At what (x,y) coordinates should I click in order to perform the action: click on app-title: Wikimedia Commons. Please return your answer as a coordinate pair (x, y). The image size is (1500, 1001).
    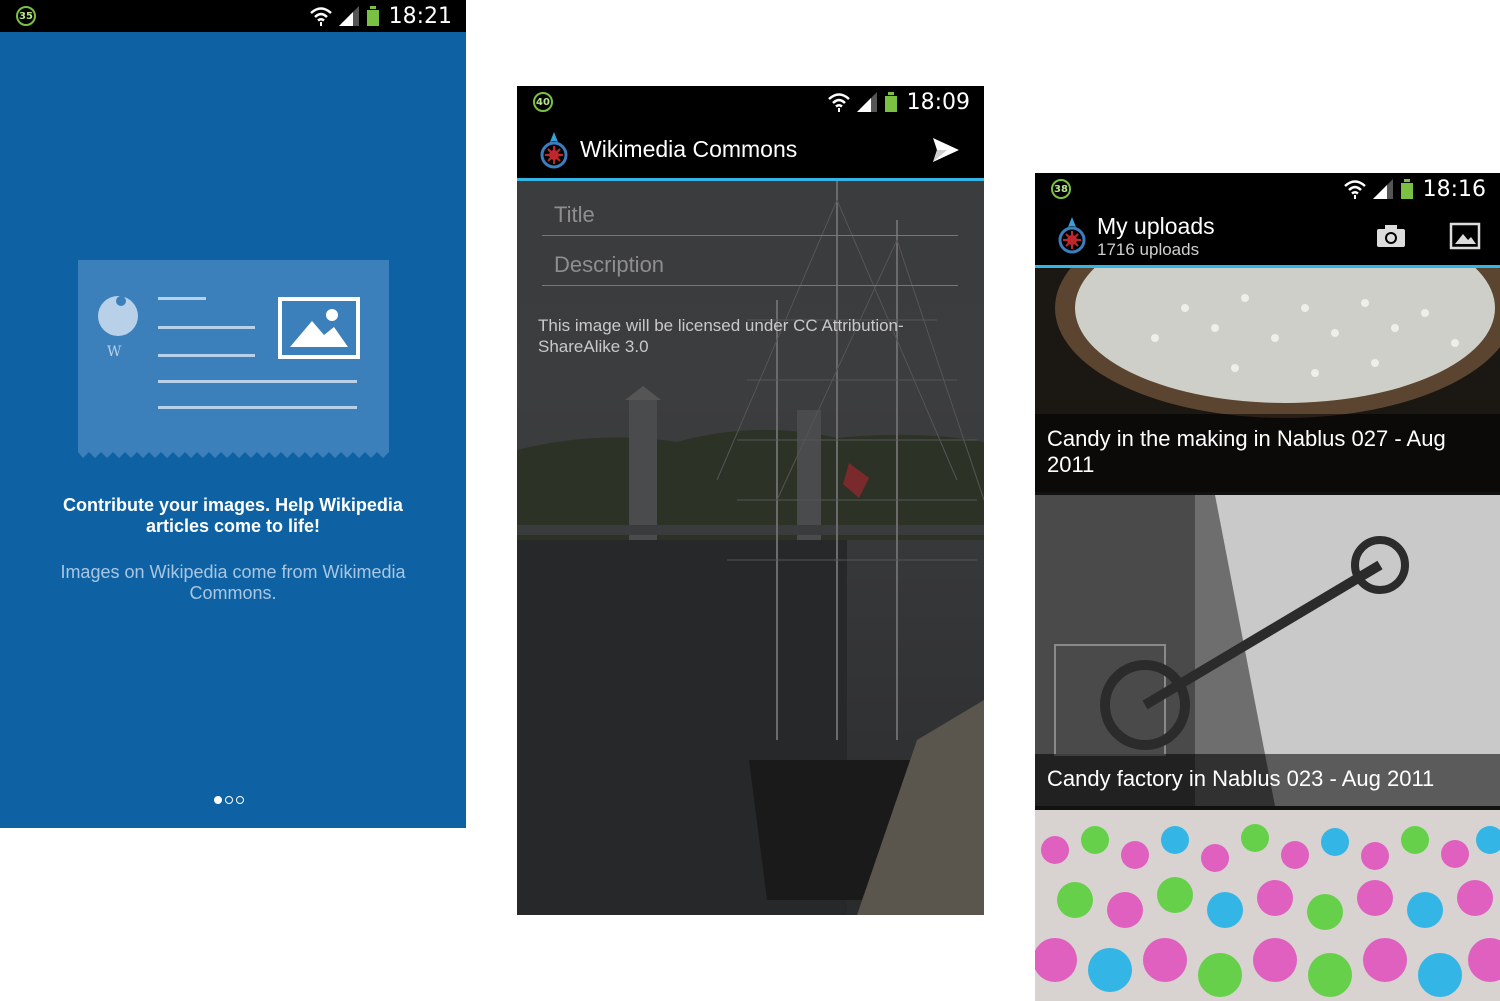
    Looking at the image, I should click on (689, 149).